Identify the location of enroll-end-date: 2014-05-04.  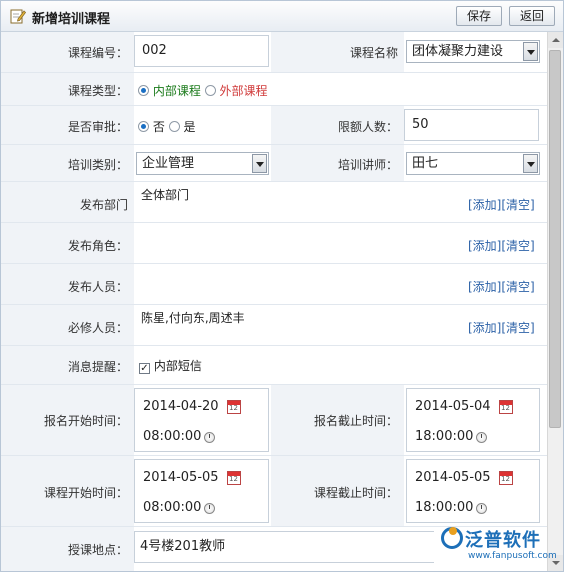
(453, 406).